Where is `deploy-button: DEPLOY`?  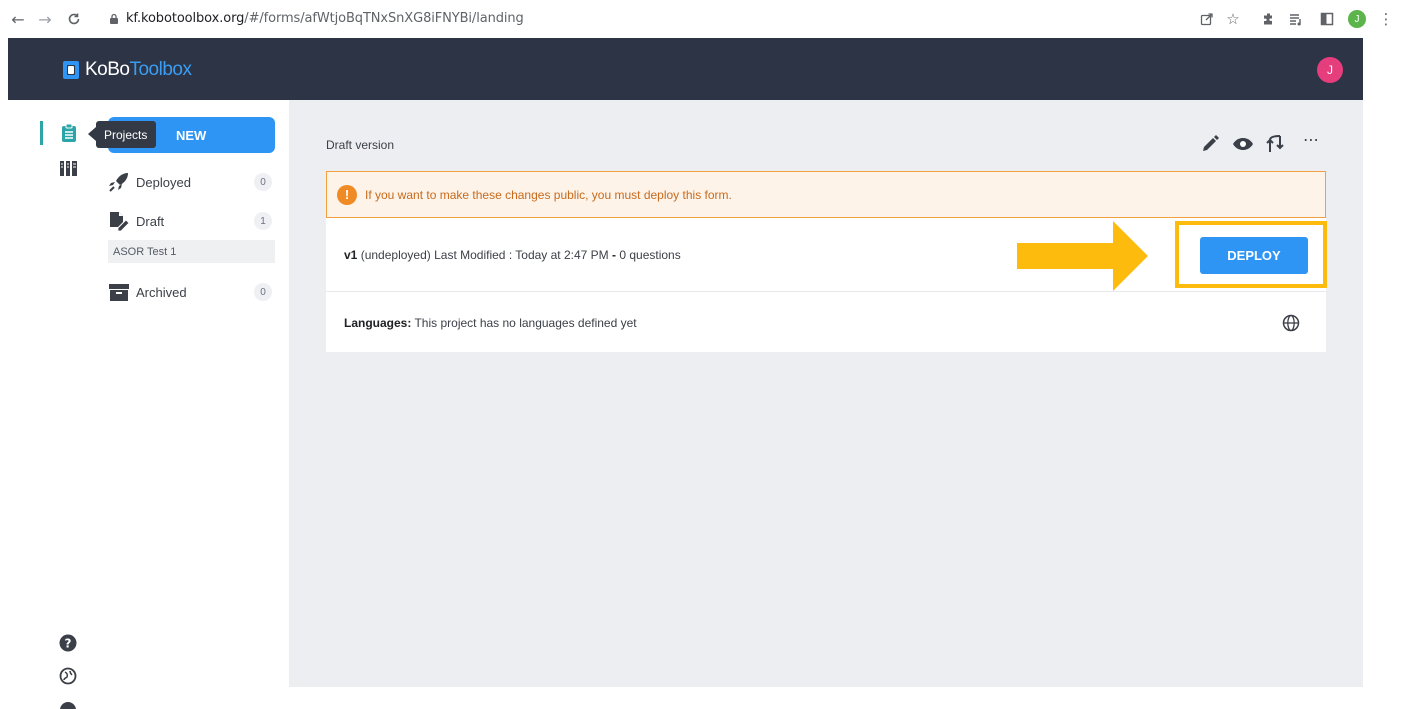 deploy-button: DEPLOY is located at coordinates (1254, 255).